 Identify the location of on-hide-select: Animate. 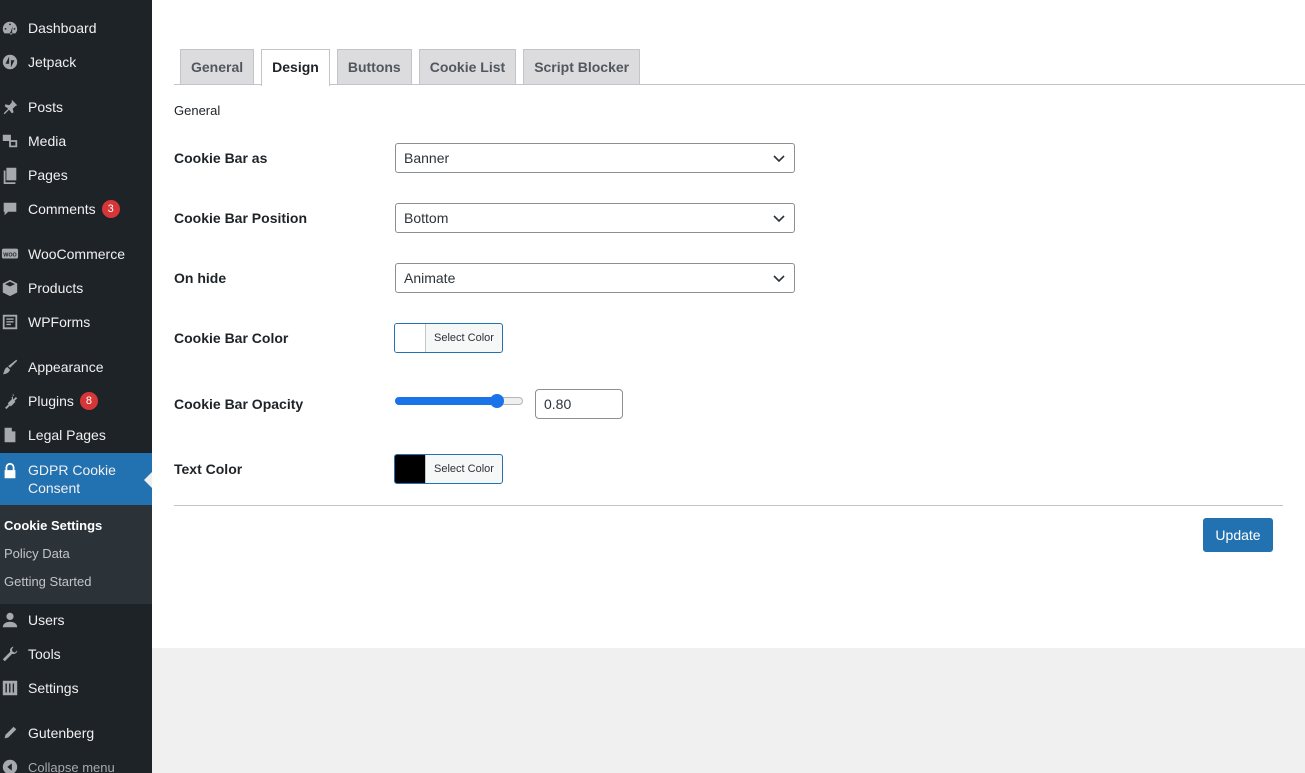
(595, 278).